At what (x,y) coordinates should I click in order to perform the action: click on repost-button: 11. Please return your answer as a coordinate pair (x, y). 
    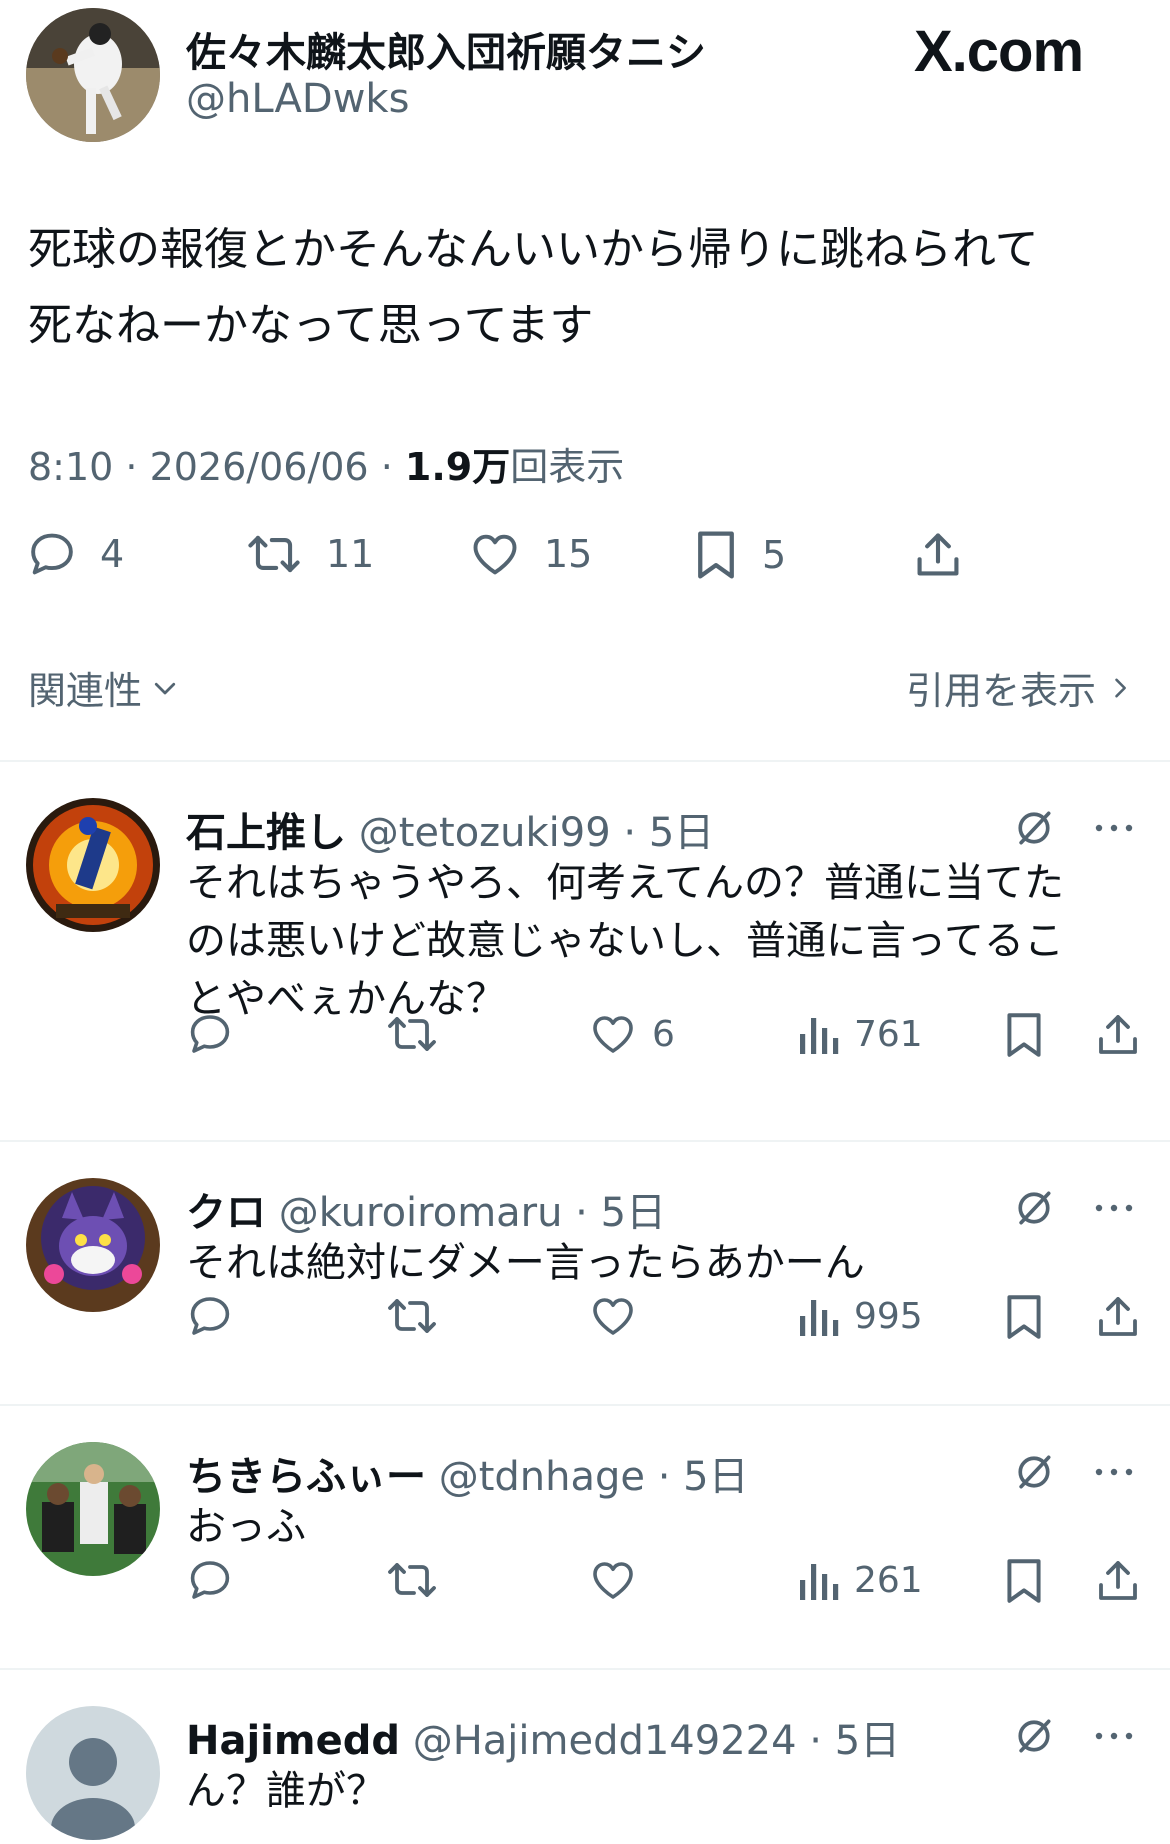
    Looking at the image, I should click on (309, 554).